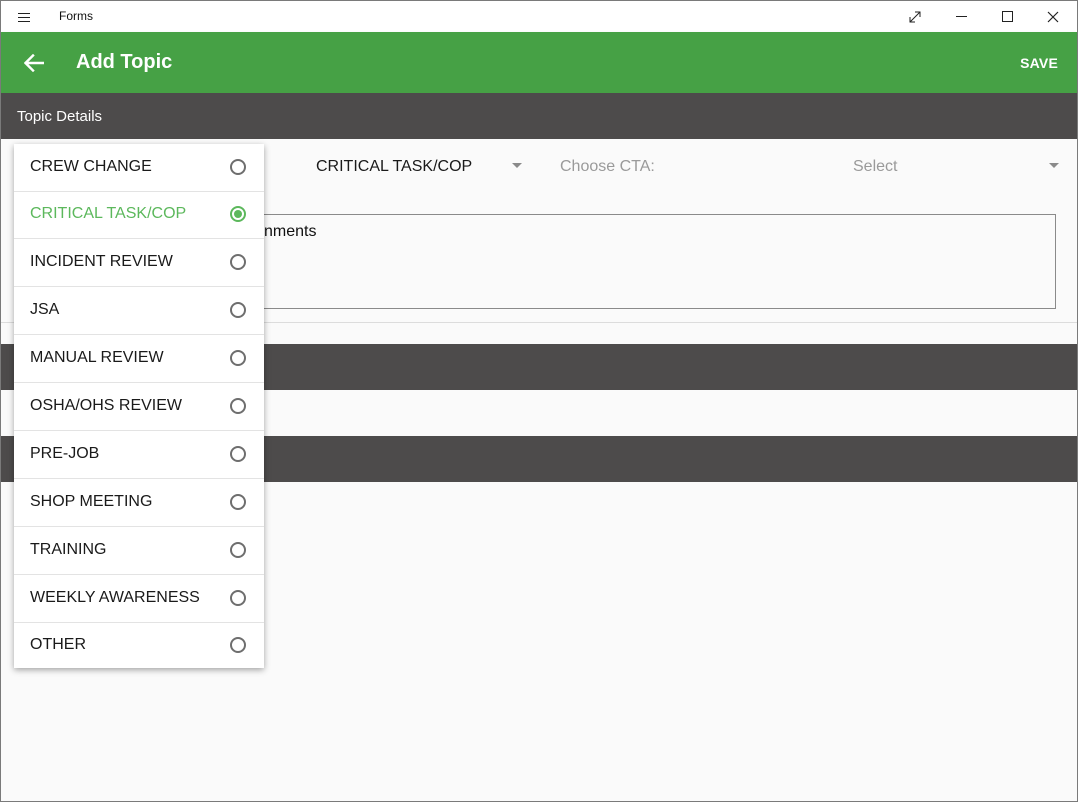 Image resolution: width=1078 pixels, height=802 pixels. I want to click on dropdown-option-pre-job: PRE-JOB, so click(139, 455).